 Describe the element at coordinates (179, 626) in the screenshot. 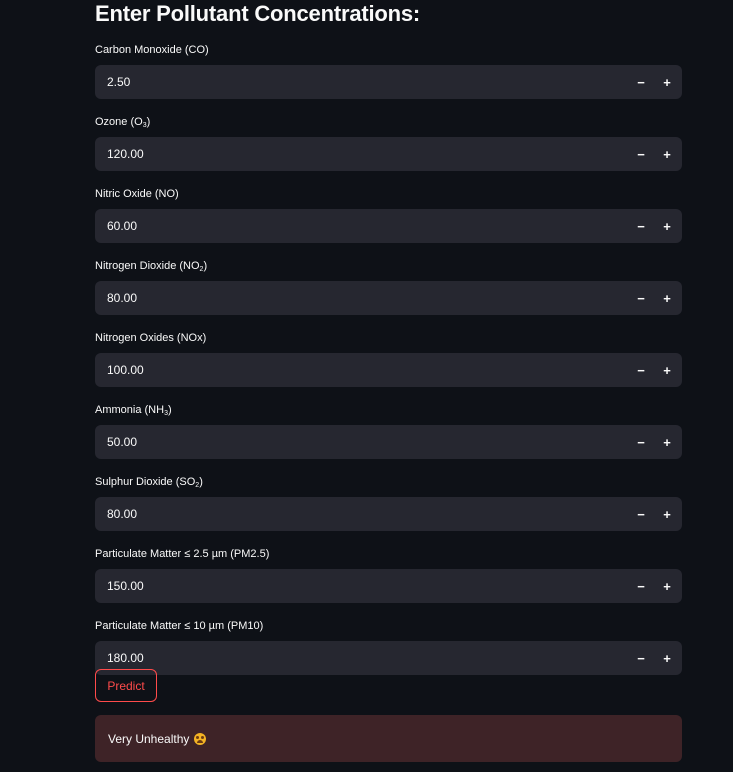

I see `field-label-text: Particulate Matter ≤ 10 µm (PM10)` at that location.